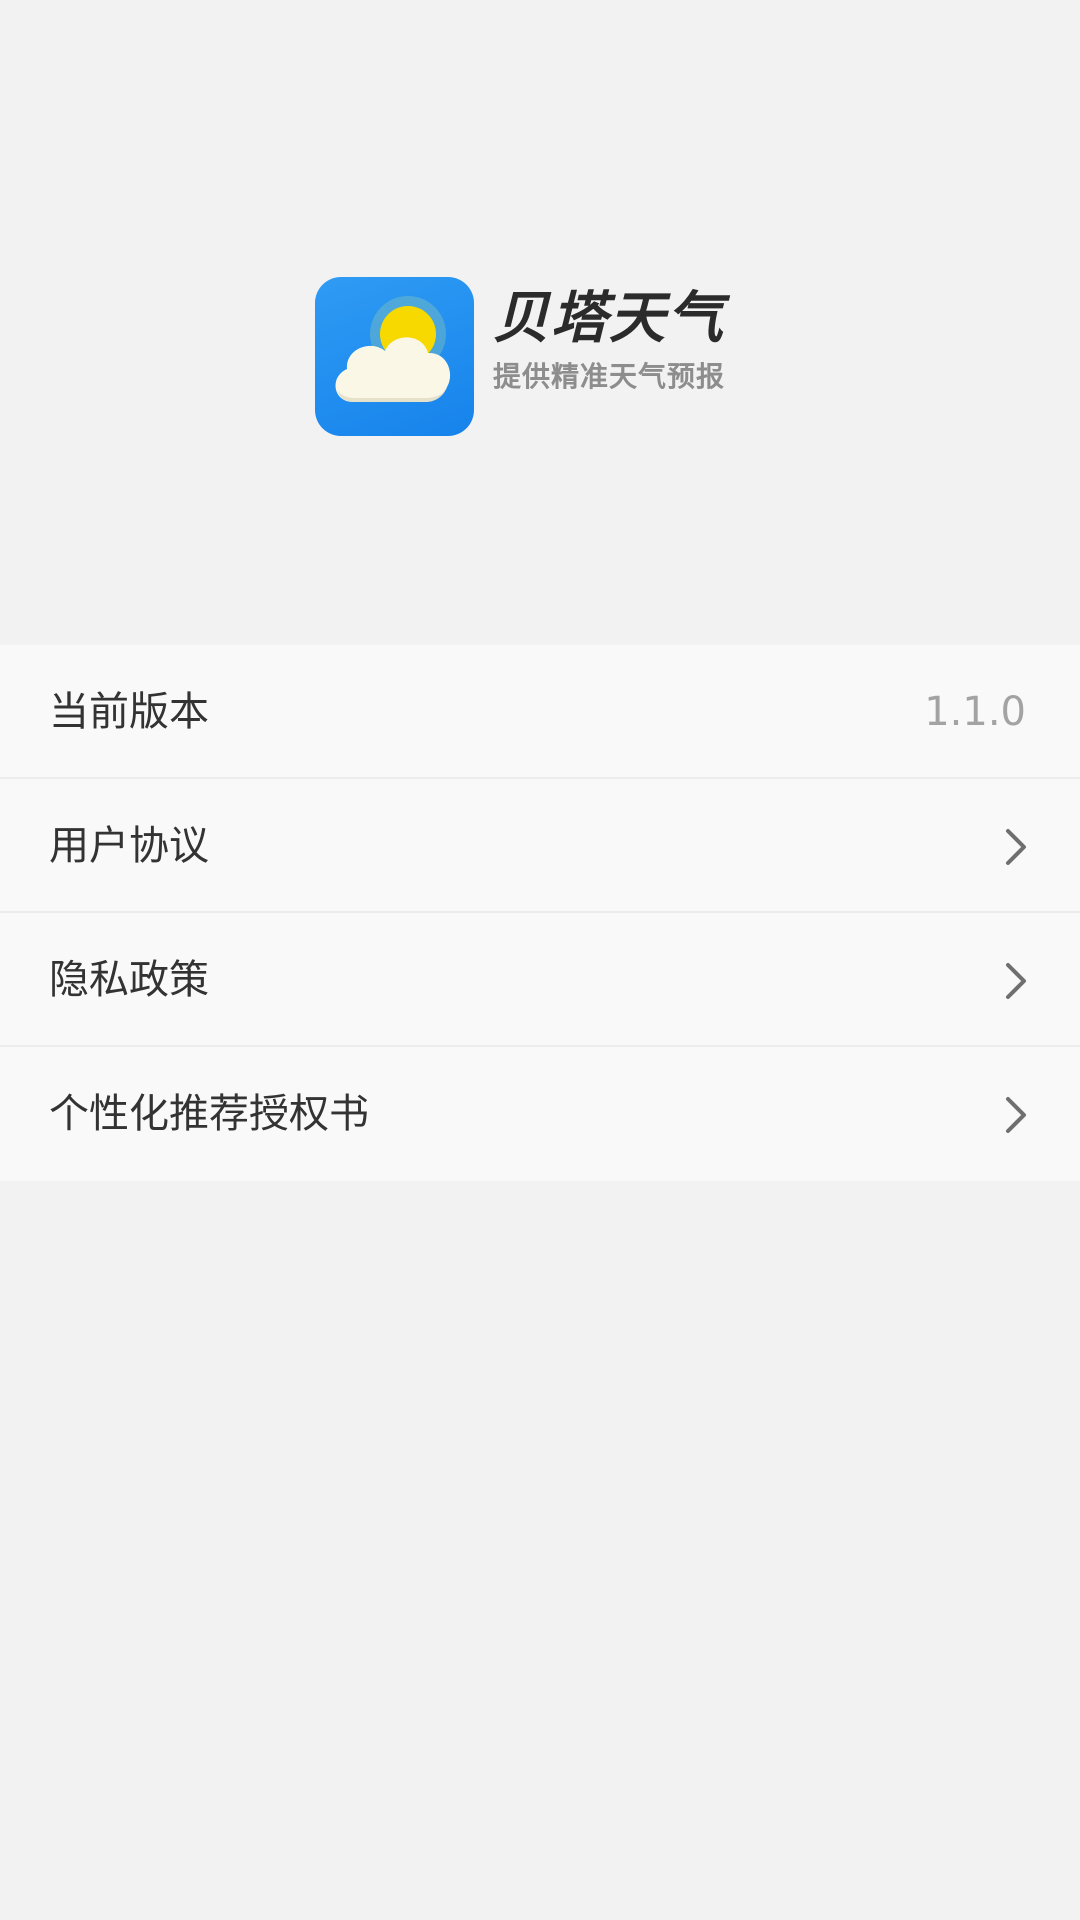 The image size is (1080, 1920). What do you see at coordinates (129, 712) in the screenshot?
I see `version-label: 当前版本` at bounding box center [129, 712].